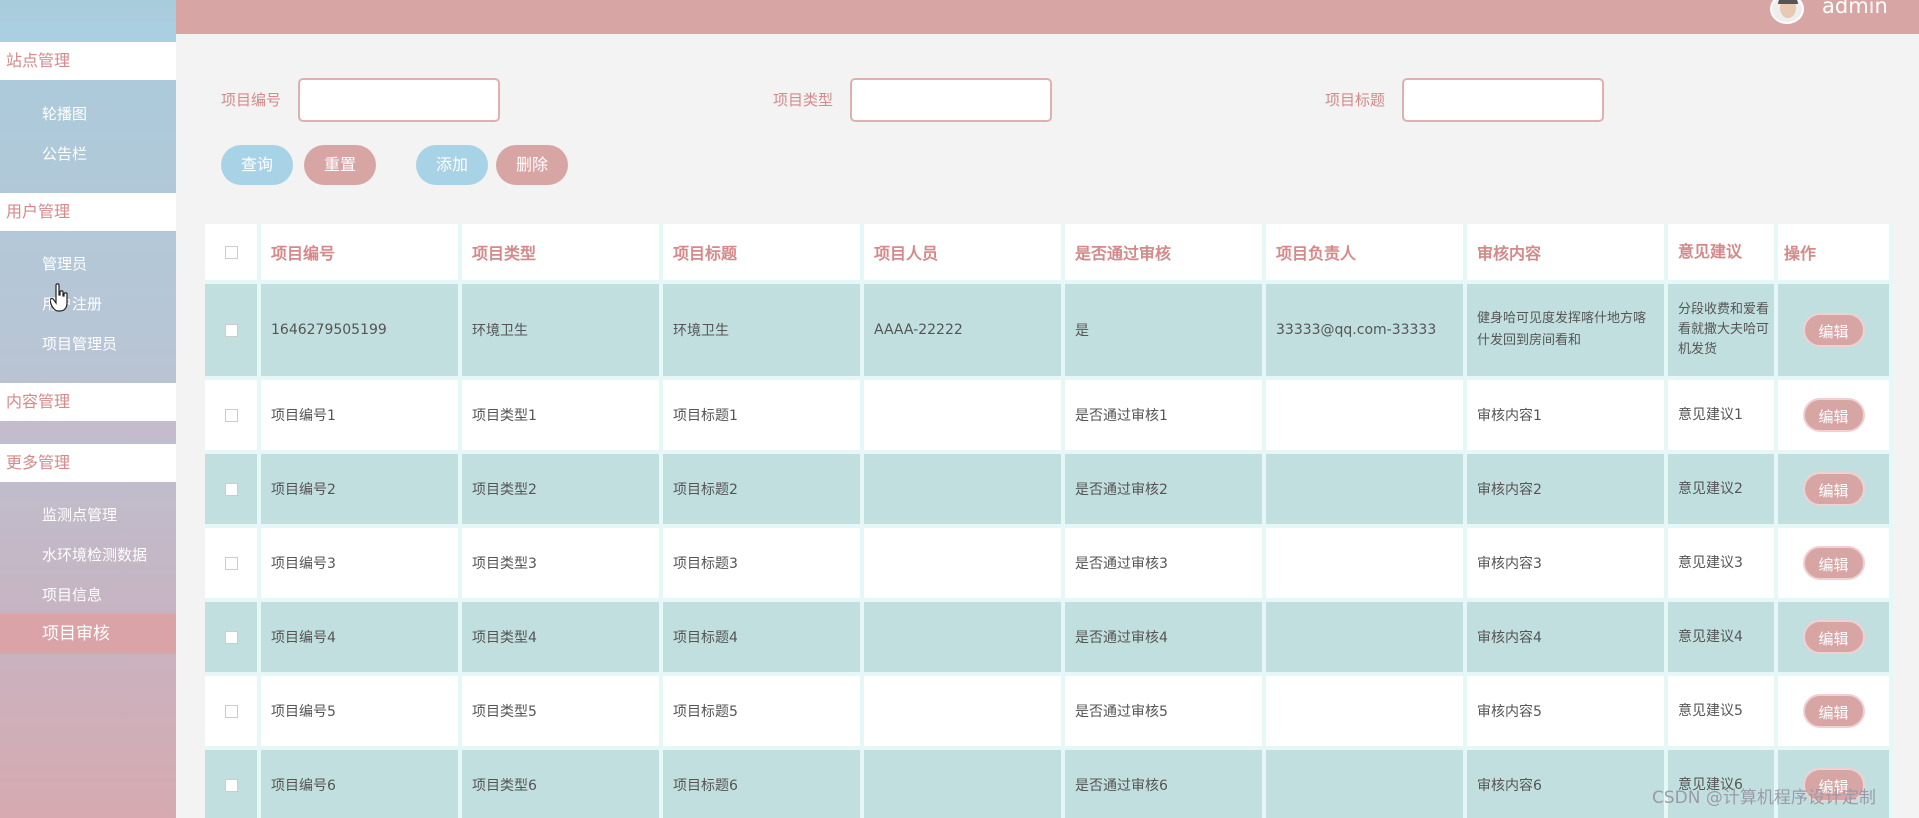 The width and height of the screenshot is (1919, 818). What do you see at coordinates (1567, 332) in the screenshot?
I see `cell-review-content: 健身哈可见度发挥喀什地方喀什发回到房间看和` at bounding box center [1567, 332].